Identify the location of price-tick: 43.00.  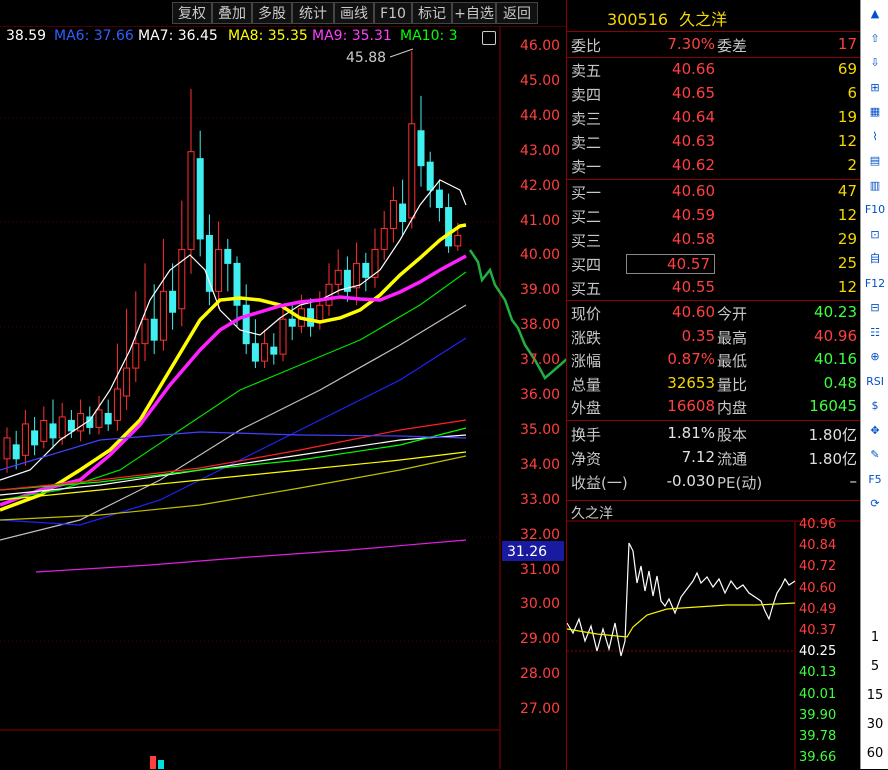
(540, 150).